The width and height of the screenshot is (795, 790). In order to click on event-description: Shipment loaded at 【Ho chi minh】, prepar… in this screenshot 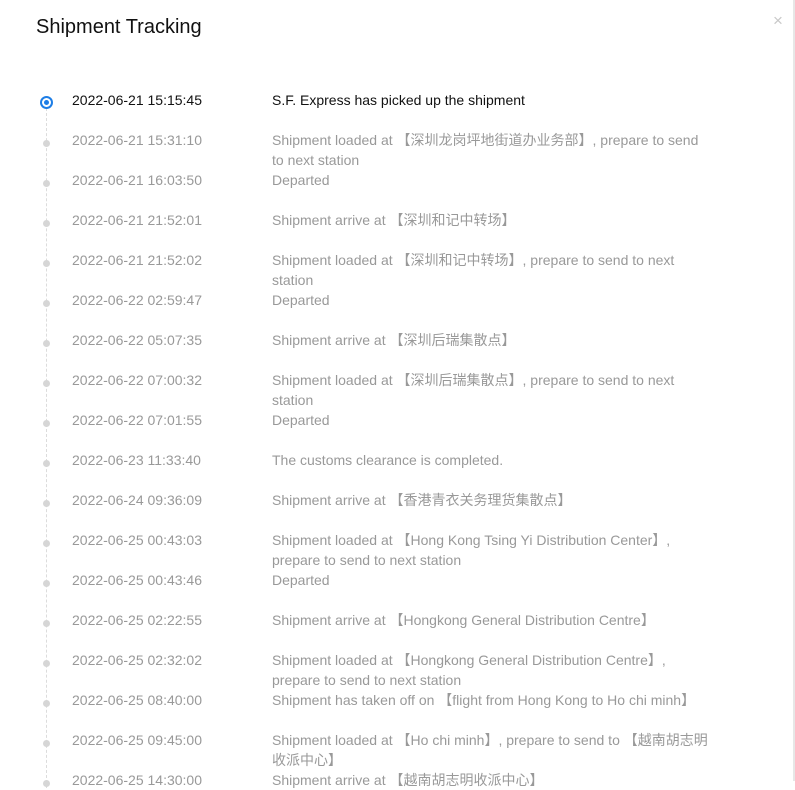, I will do `click(490, 750)`.